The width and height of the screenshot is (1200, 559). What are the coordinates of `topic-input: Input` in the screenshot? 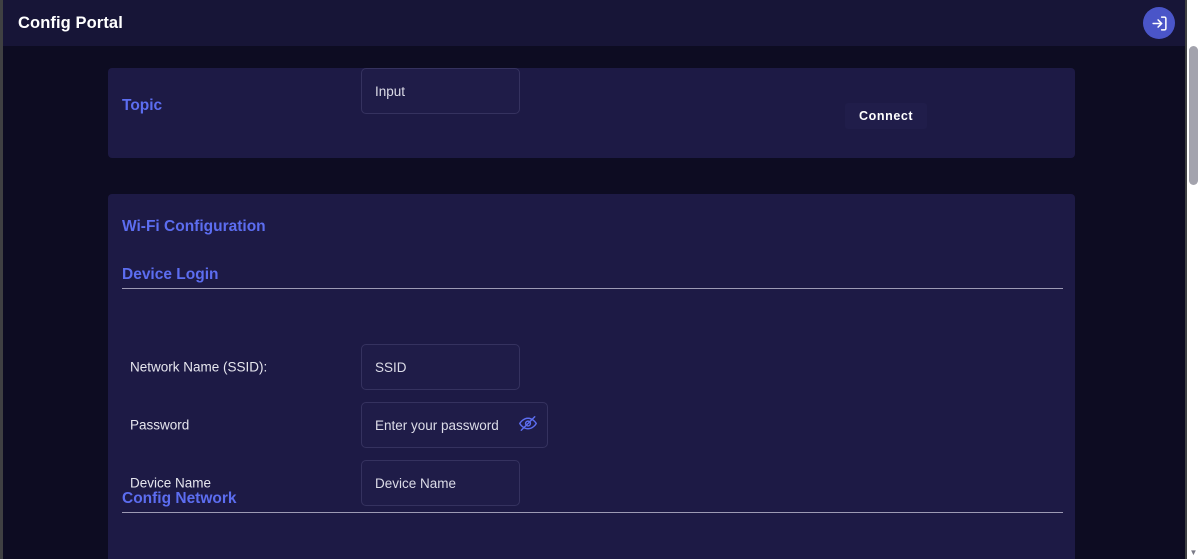 It's located at (440, 91).